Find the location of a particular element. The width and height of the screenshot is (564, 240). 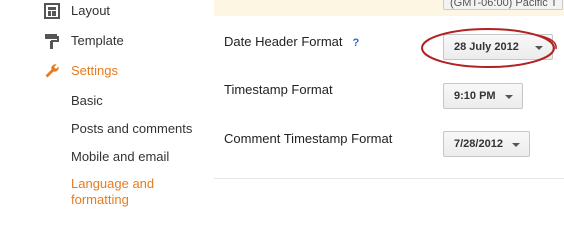

section-divider is located at coordinates (389, 178).